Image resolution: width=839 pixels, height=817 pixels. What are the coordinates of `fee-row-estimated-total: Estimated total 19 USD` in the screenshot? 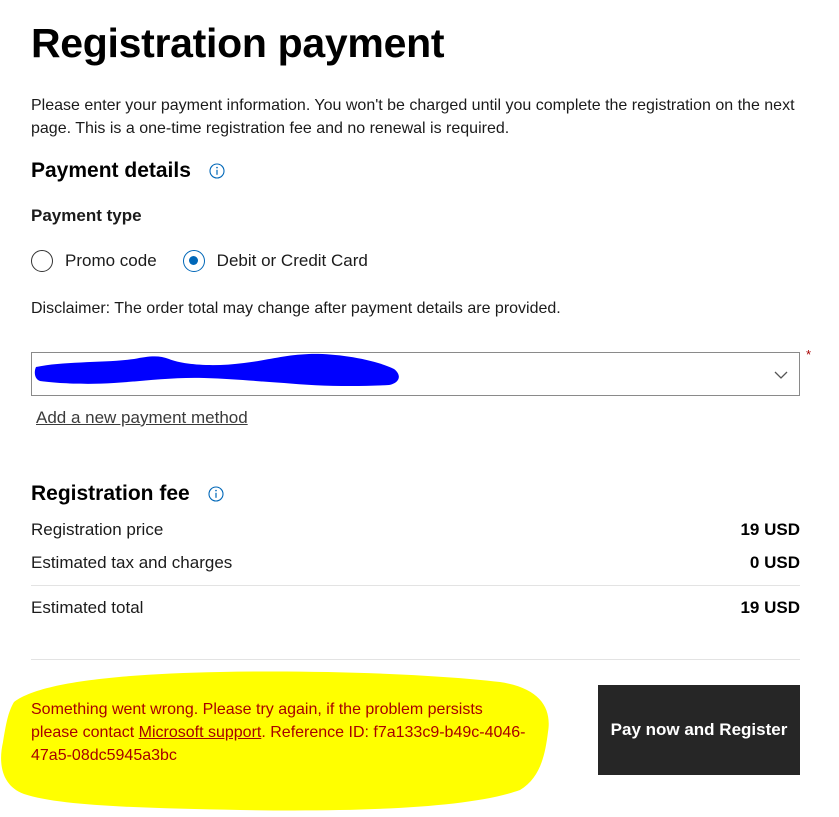 It's located at (415, 608).